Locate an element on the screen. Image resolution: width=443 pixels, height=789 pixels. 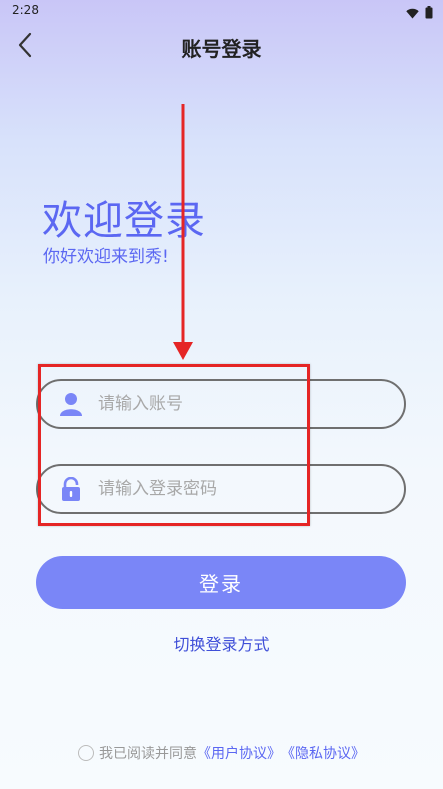
page-title: 账号登录 is located at coordinates (221, 49).